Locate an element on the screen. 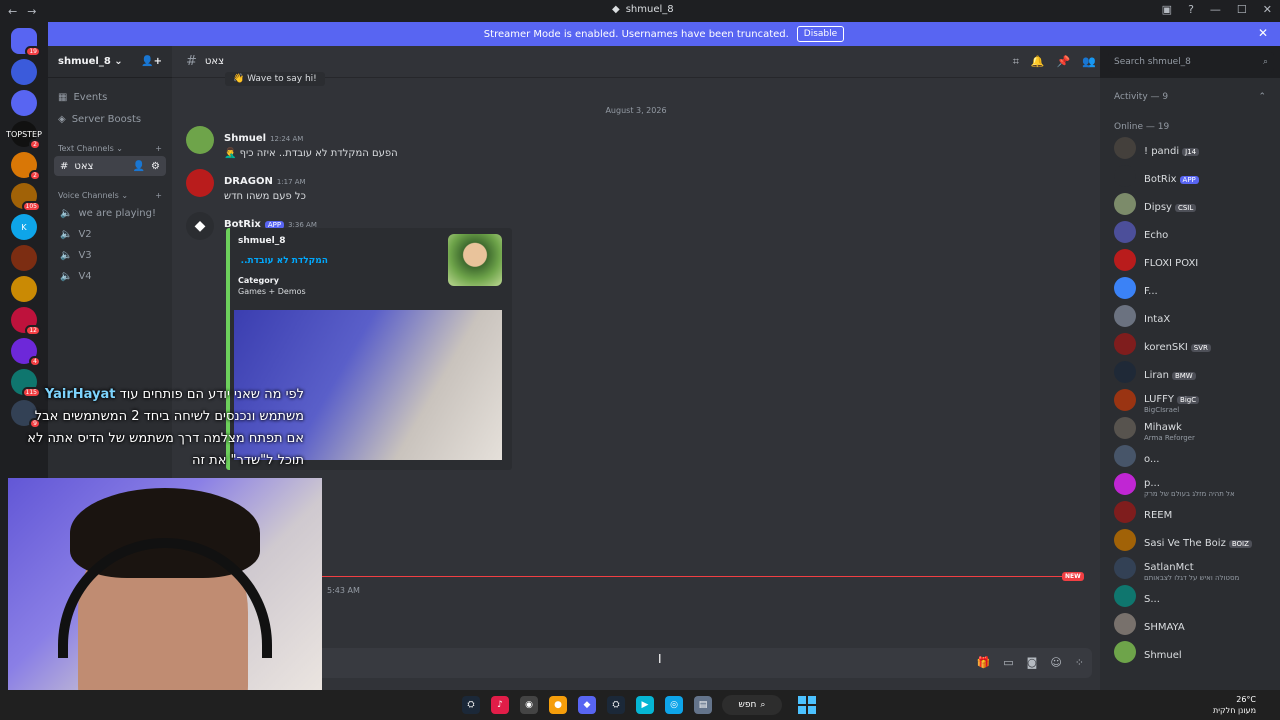 This screenshot has height=720, width=1280. bot-avatar: ◆ is located at coordinates (200, 226).